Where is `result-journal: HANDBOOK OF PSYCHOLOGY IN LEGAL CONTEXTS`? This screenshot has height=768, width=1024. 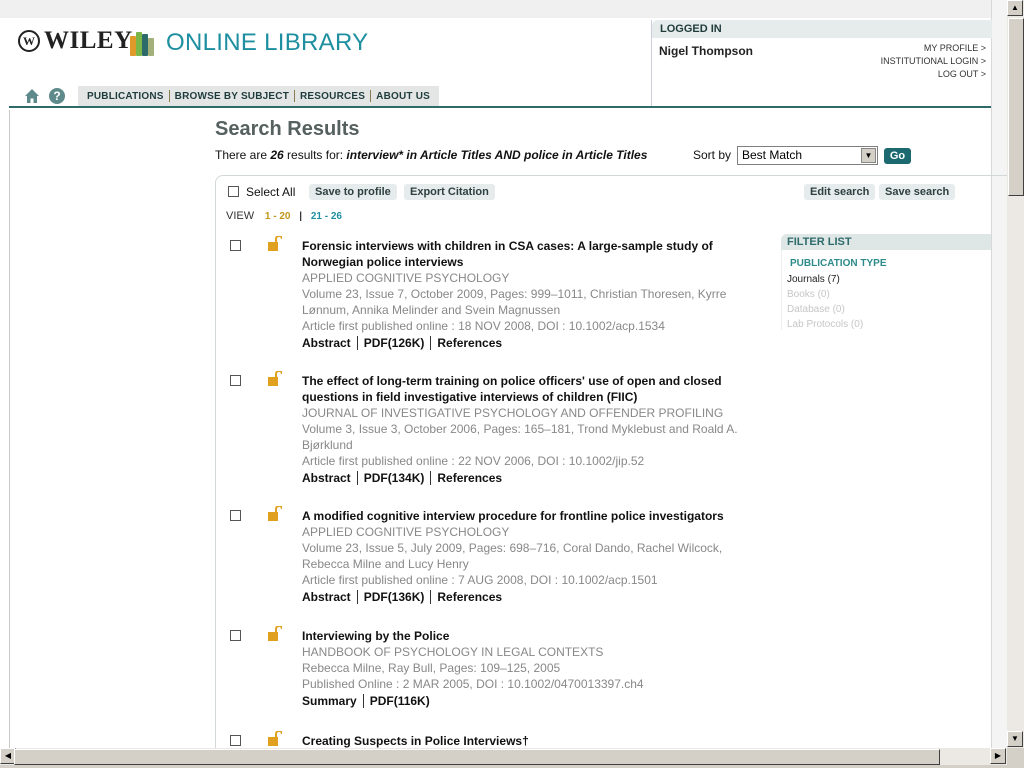 result-journal: HANDBOOK OF PSYCHOLOGY IN LEGAL CONTEXTS is located at coordinates (529, 652).